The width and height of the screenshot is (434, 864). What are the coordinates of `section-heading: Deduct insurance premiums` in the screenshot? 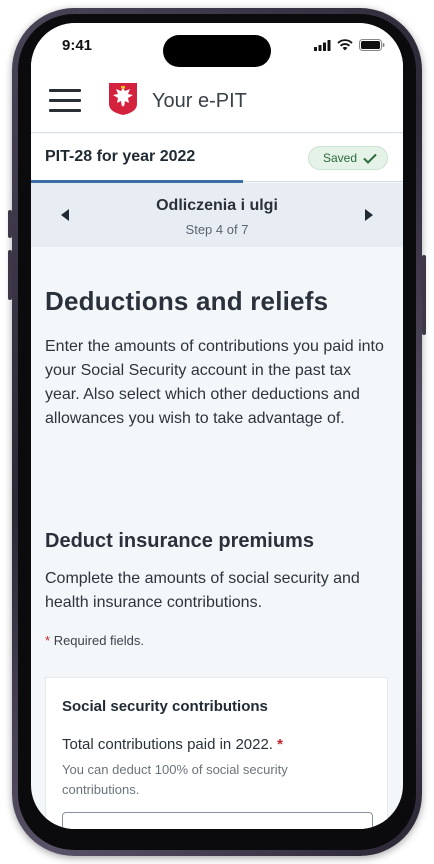 It's located at (179, 541).